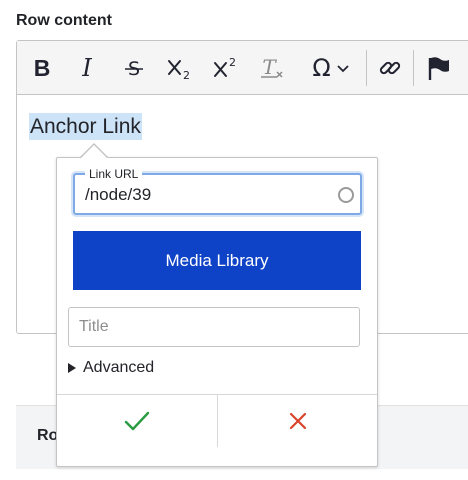 Image resolution: width=468 pixels, height=480 pixels. What do you see at coordinates (321, 68) in the screenshot?
I see `omega-glyph: Ω` at bounding box center [321, 68].